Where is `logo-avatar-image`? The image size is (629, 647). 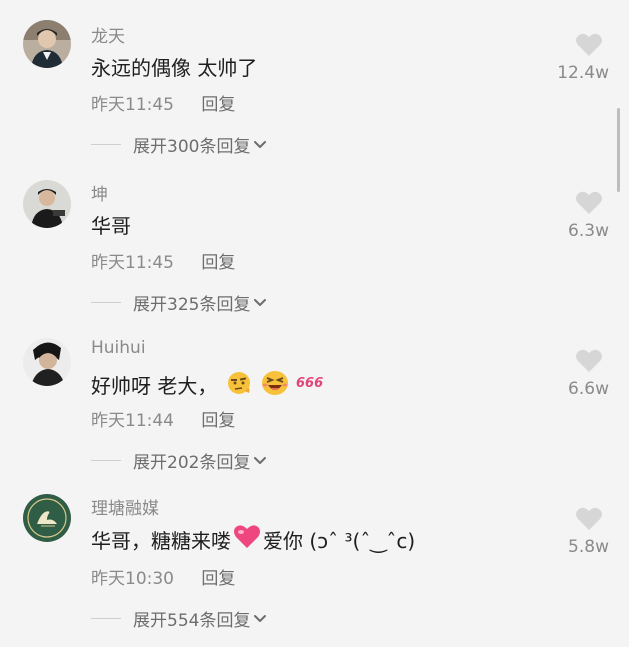
logo-avatar-image is located at coordinates (47, 518).